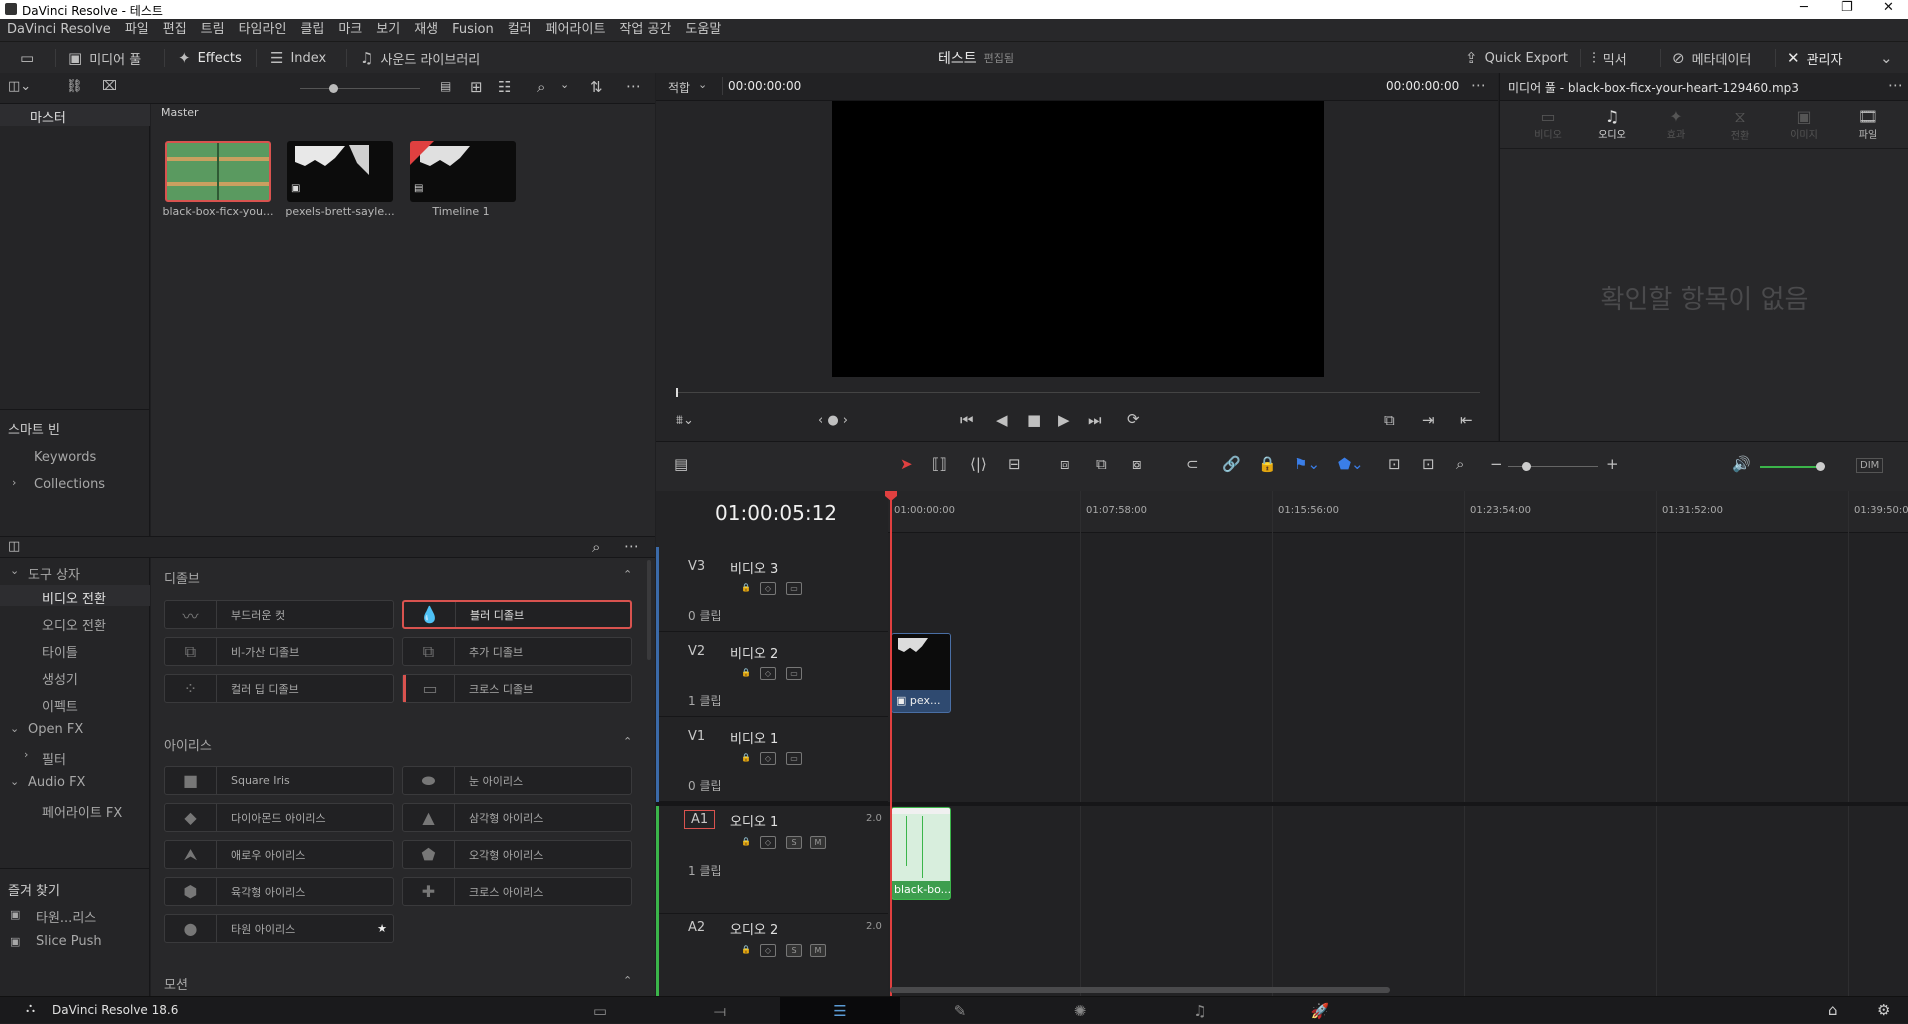 The width and height of the screenshot is (1908, 1024). What do you see at coordinates (1428, 420) in the screenshot?
I see `next-edit-icon: ⇥` at bounding box center [1428, 420].